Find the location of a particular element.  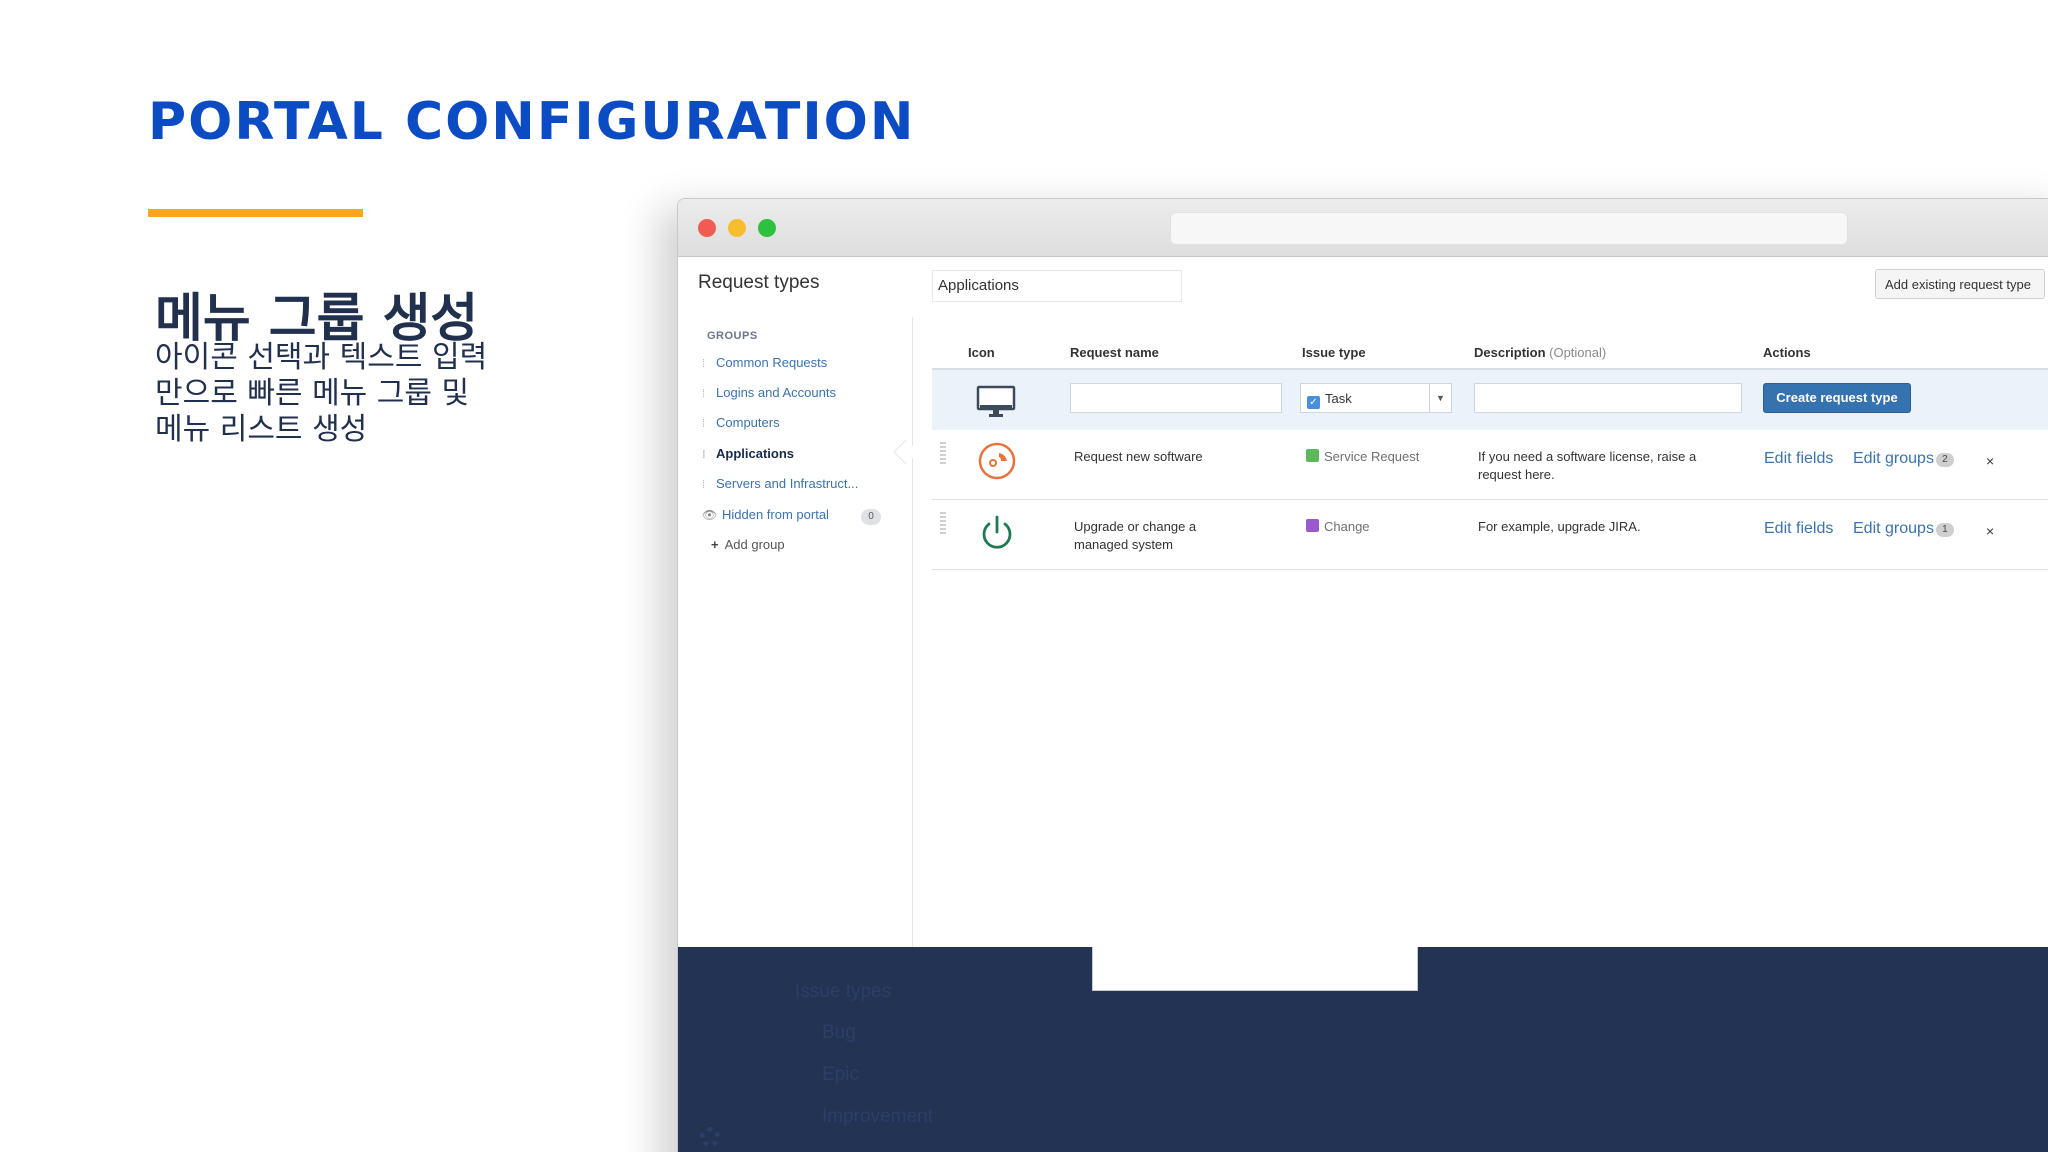

chevron-down-icon: ▼ is located at coordinates (1440, 398).